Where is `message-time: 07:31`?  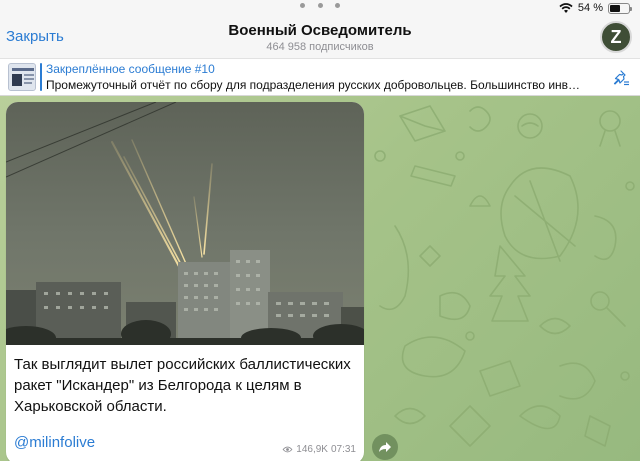
message-time: 07:31 is located at coordinates (343, 449).